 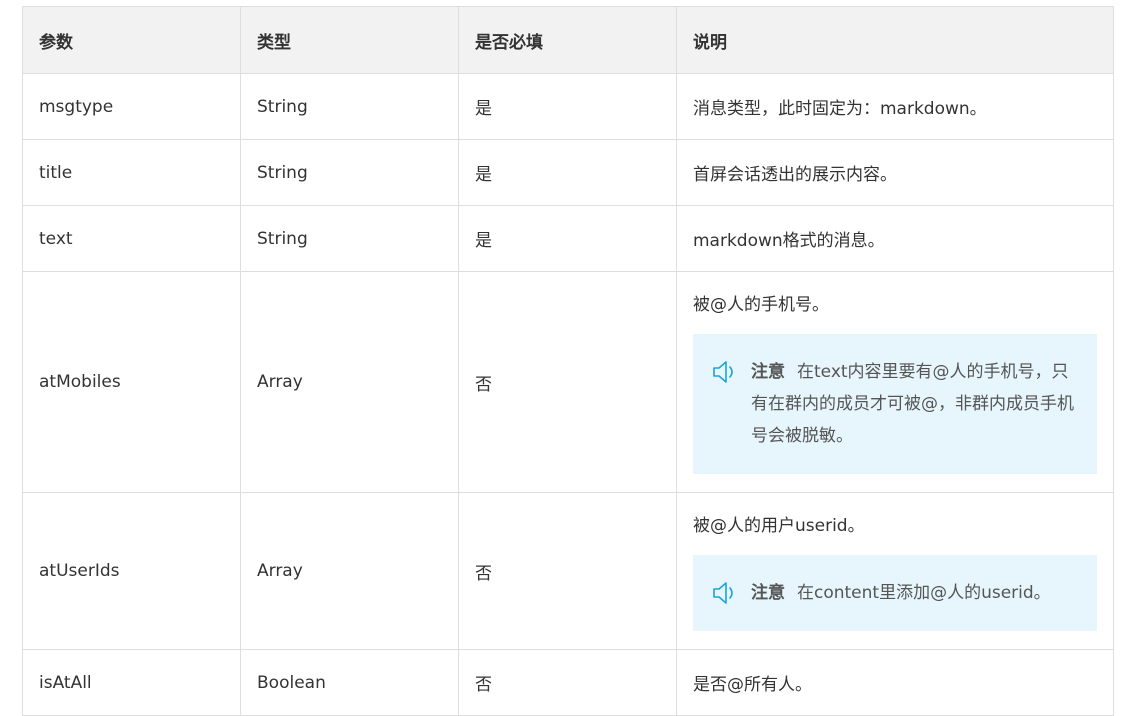 What do you see at coordinates (895, 40) in the screenshot?
I see `header-description: 说明` at bounding box center [895, 40].